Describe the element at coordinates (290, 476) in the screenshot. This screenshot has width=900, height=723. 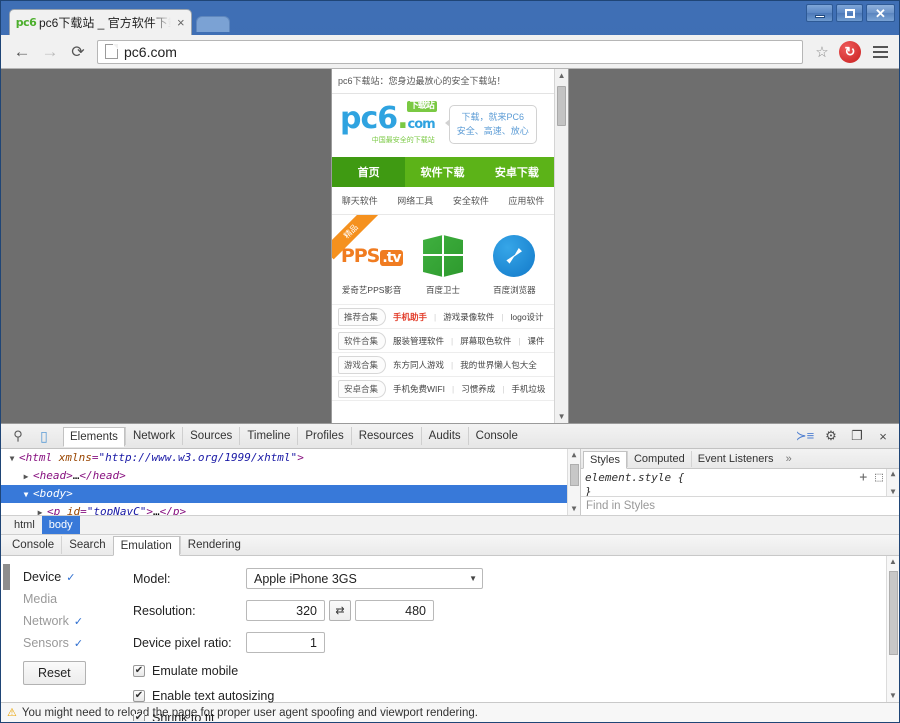
I see `dom-node-head: ▶ <head>…</head>` at that location.